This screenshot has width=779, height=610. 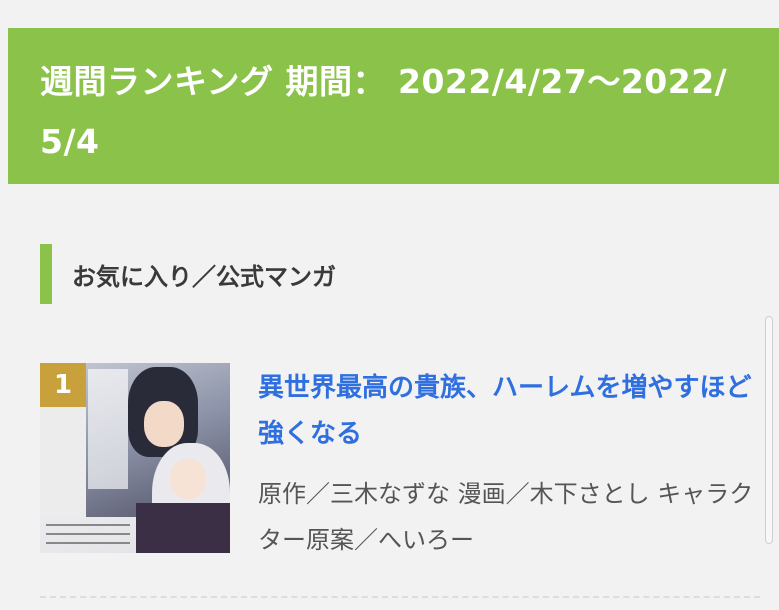 I want to click on cover-title-art, so click(x=108, y=429).